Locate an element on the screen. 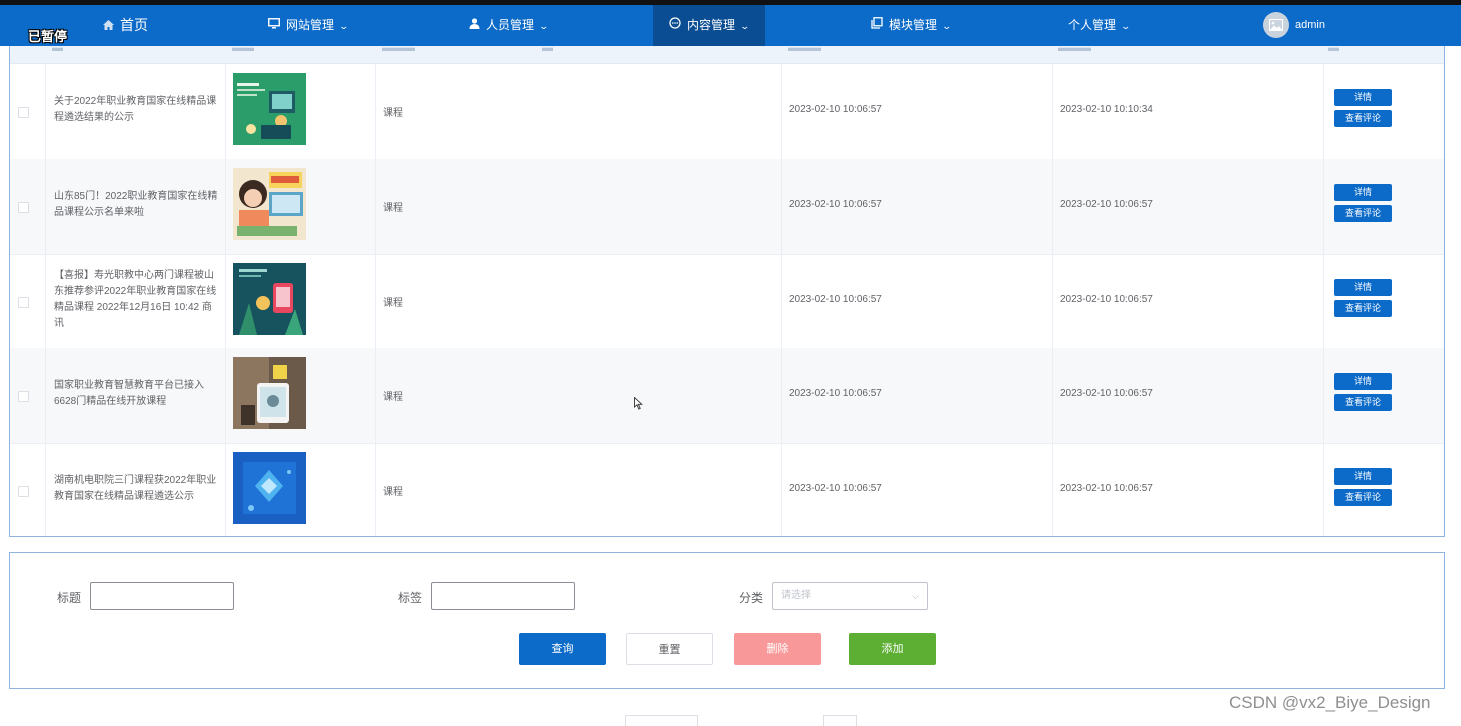  chat-icon is located at coordinates (675, 26).